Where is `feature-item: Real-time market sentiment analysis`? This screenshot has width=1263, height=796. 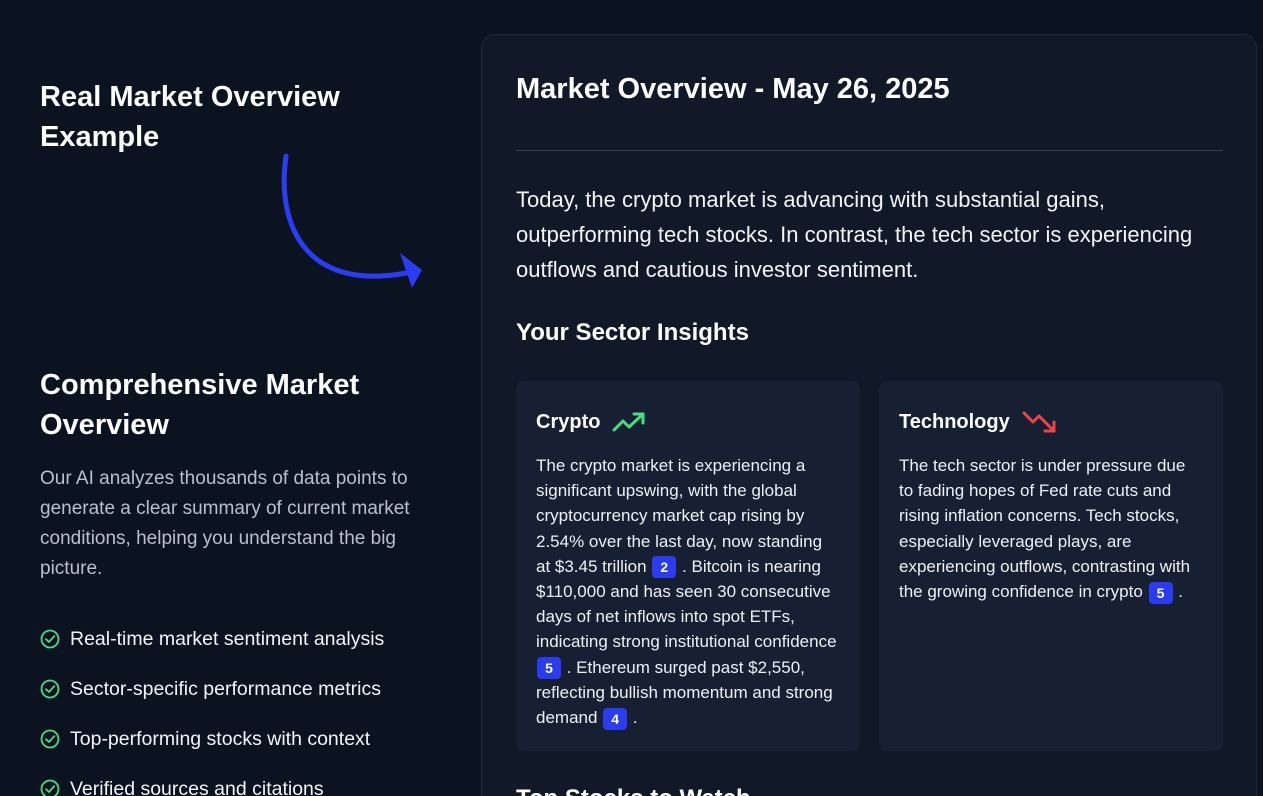
feature-item: Real-time market sentiment analysis is located at coordinates (212, 639).